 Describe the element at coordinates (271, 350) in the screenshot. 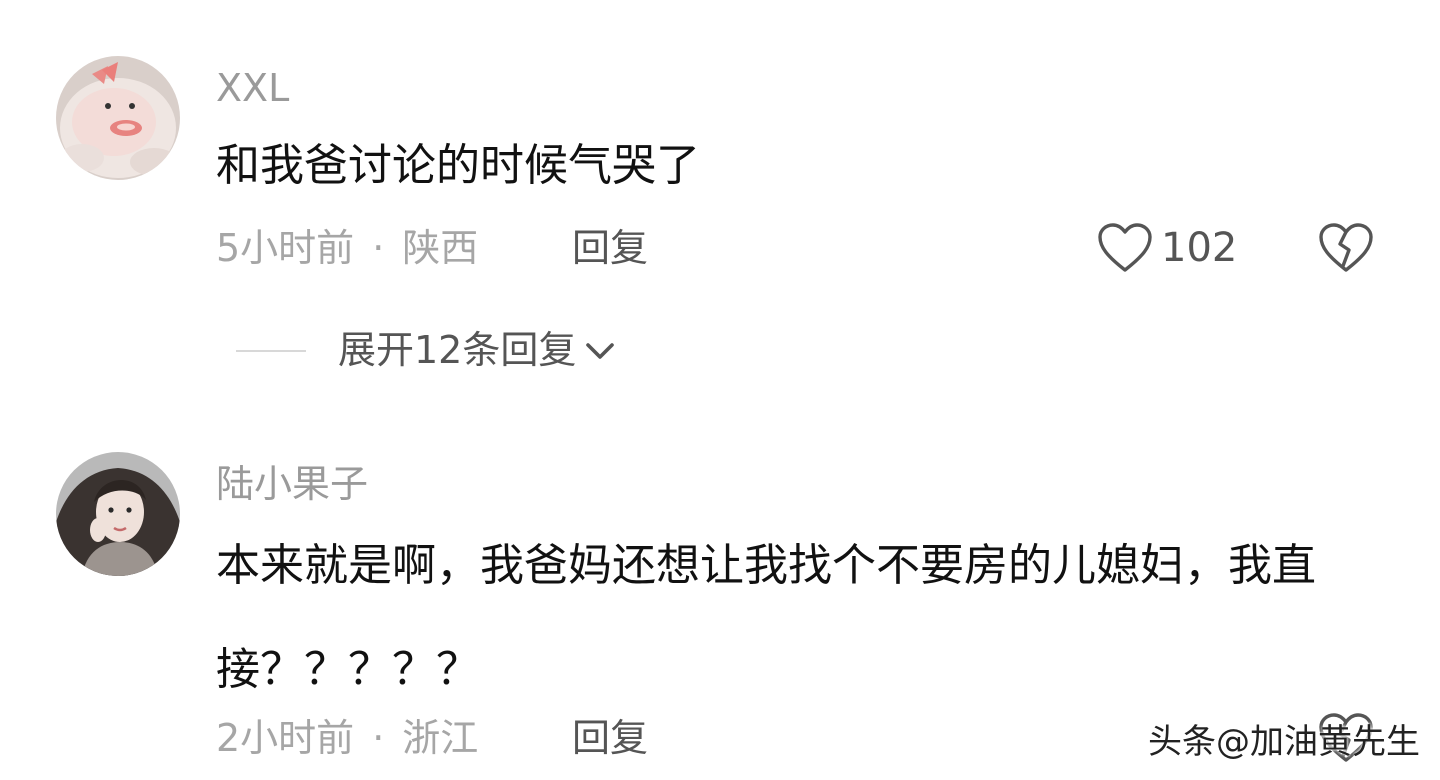

I see `expand-divider-line` at that location.